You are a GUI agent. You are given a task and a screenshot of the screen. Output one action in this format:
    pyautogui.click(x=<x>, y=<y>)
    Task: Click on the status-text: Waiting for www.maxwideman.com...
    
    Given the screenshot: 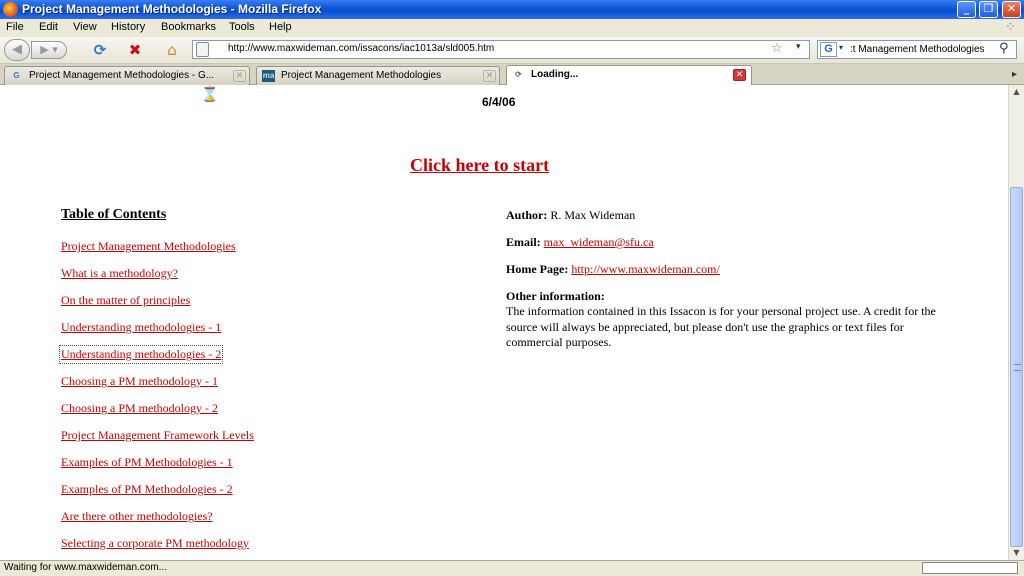 What is the action you would take?
    pyautogui.click(x=86, y=567)
    